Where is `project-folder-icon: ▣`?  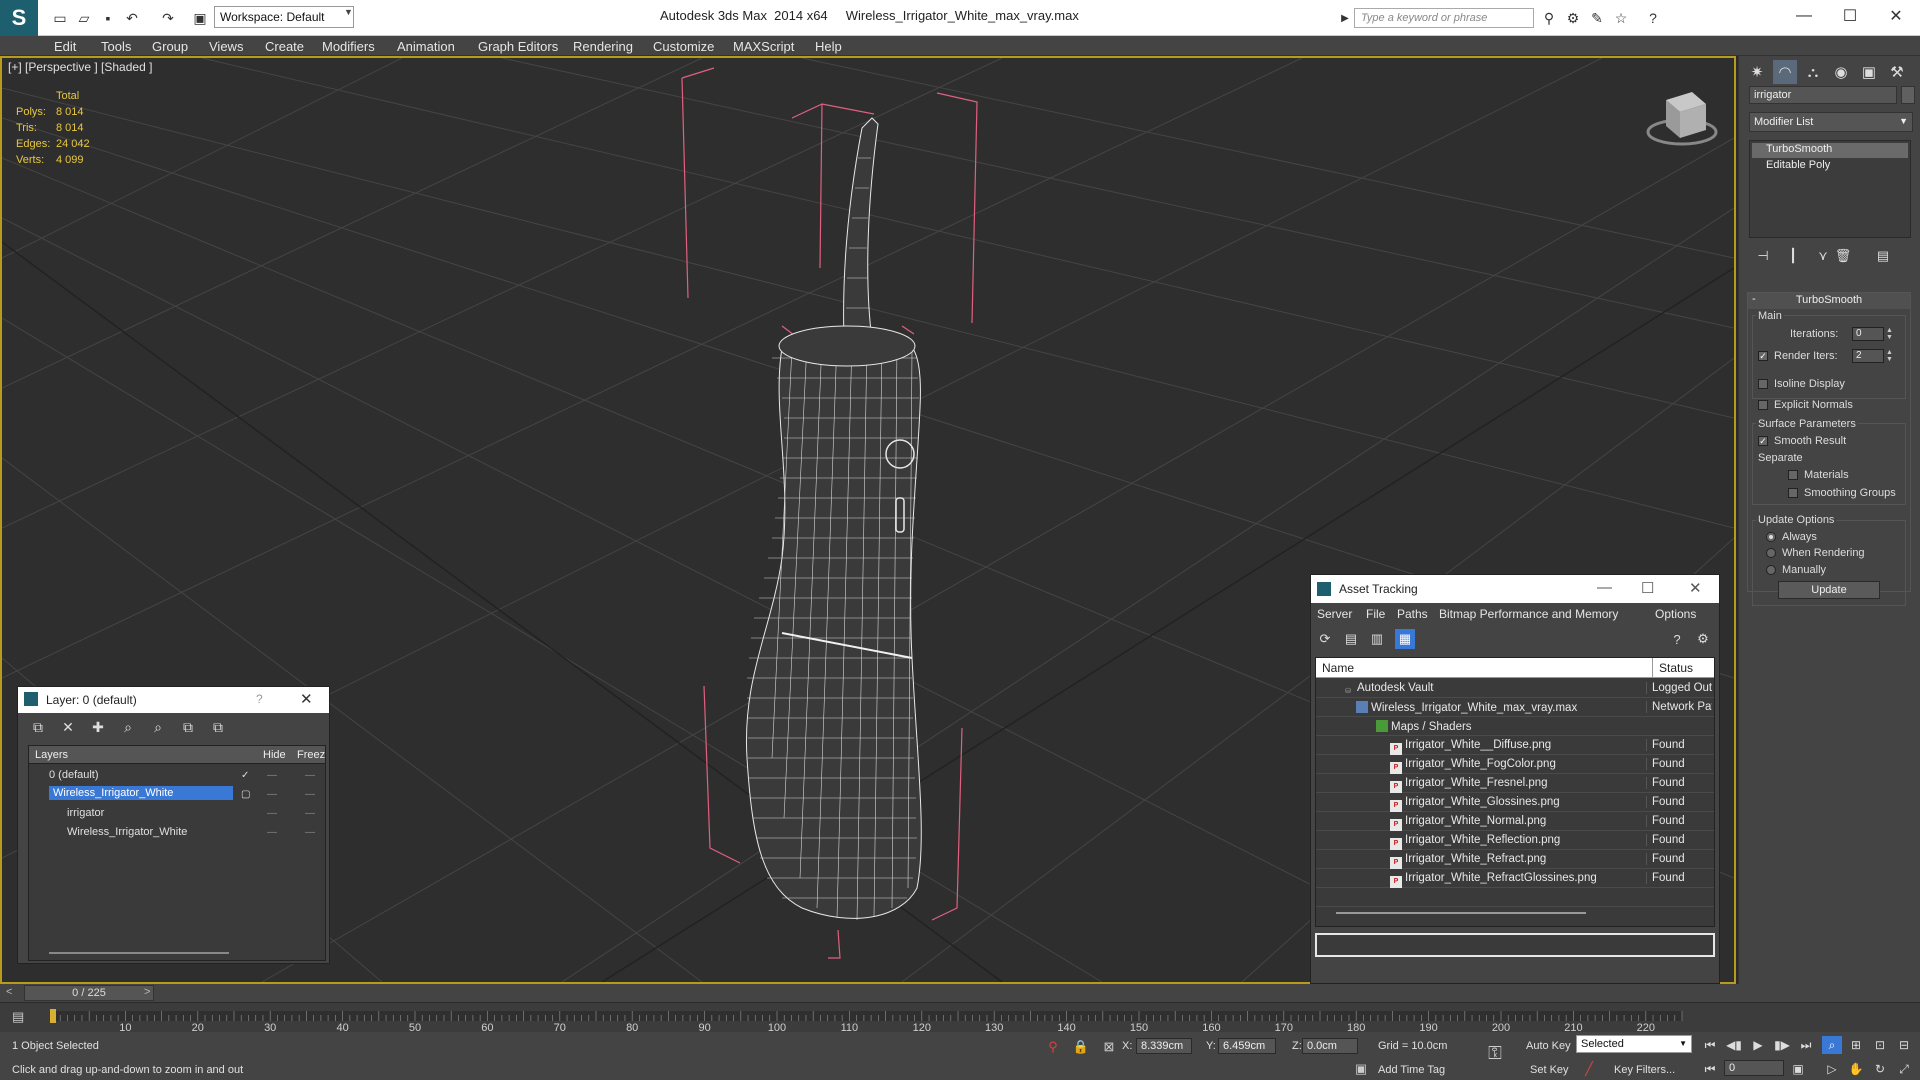
project-folder-icon: ▣ is located at coordinates (200, 18).